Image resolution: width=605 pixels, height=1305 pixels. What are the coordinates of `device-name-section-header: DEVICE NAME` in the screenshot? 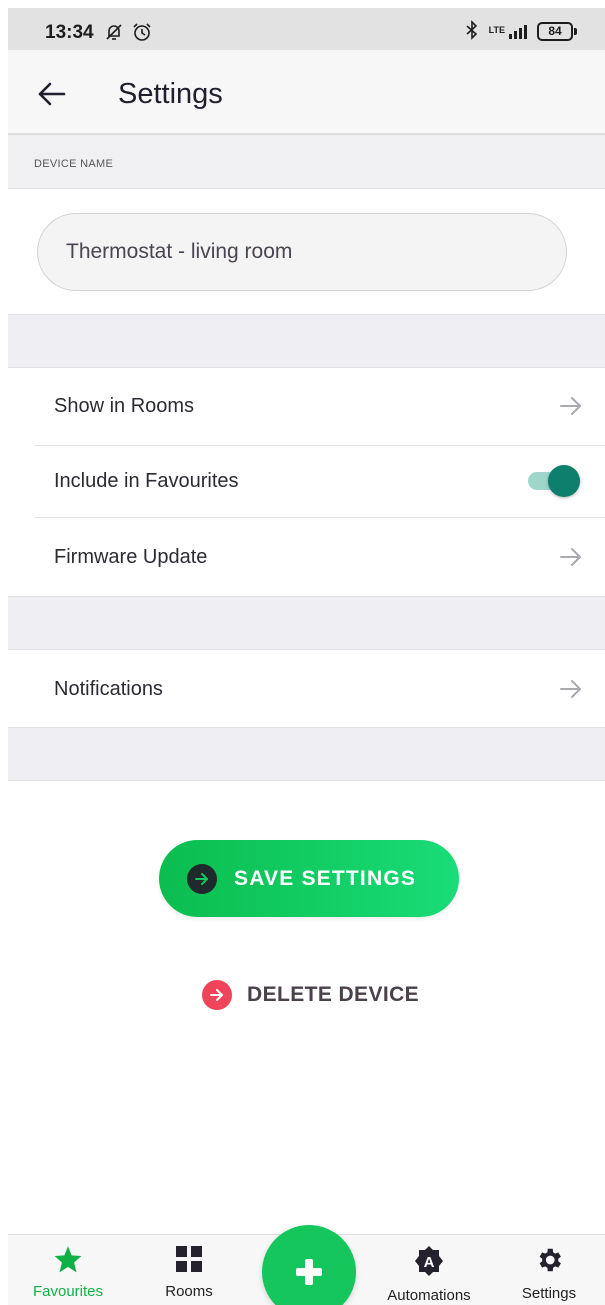 It's located at (306, 162).